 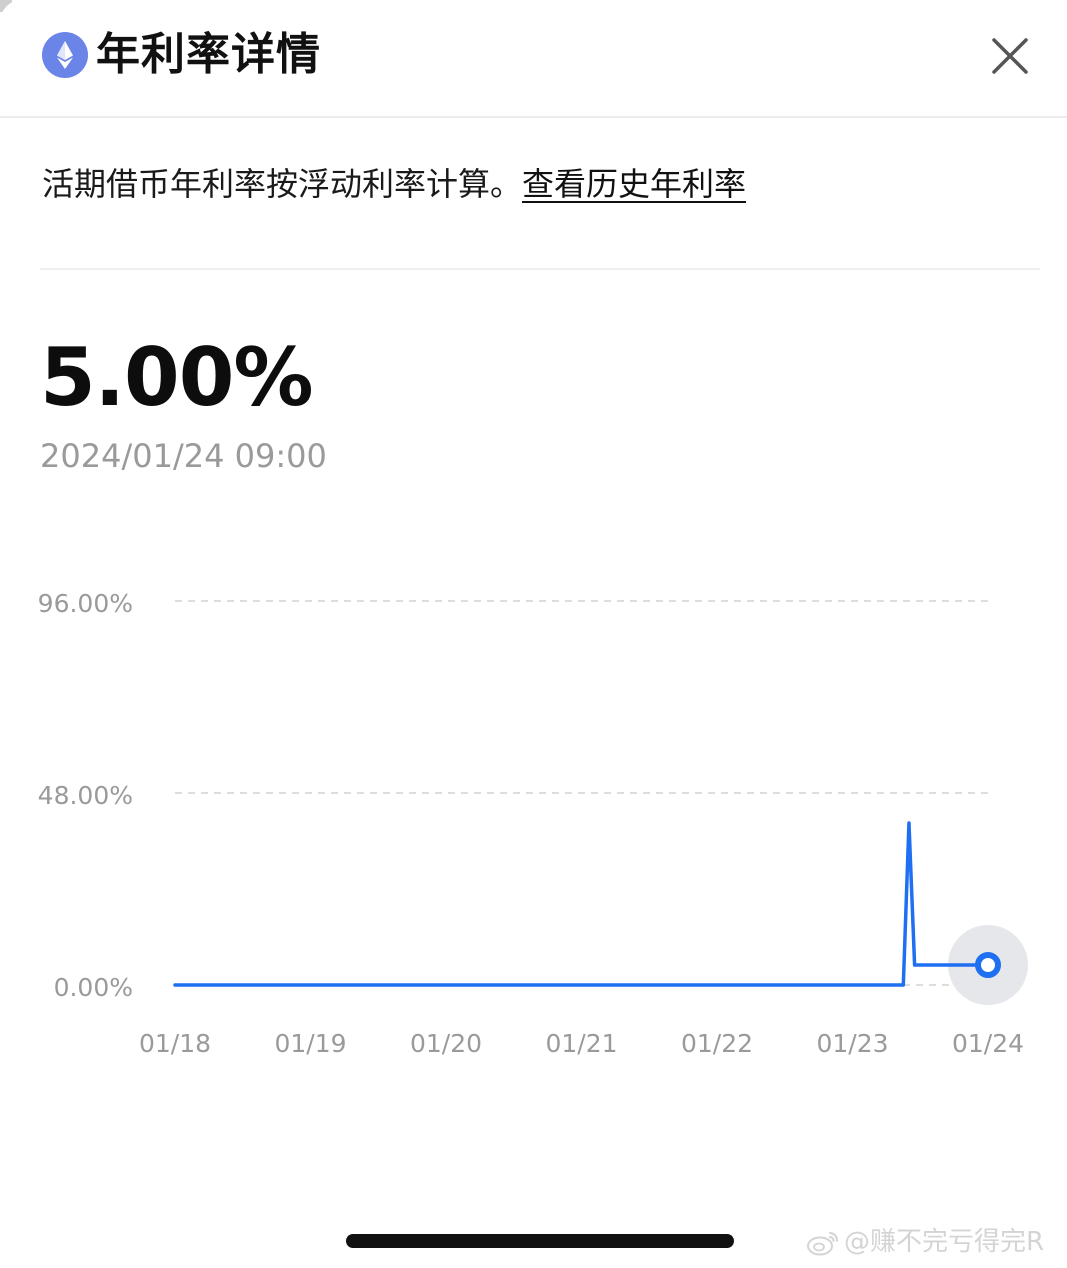 What do you see at coordinates (282, 184) in the screenshot?
I see `description-text: 活期借币年利率按浮动利率计算。` at bounding box center [282, 184].